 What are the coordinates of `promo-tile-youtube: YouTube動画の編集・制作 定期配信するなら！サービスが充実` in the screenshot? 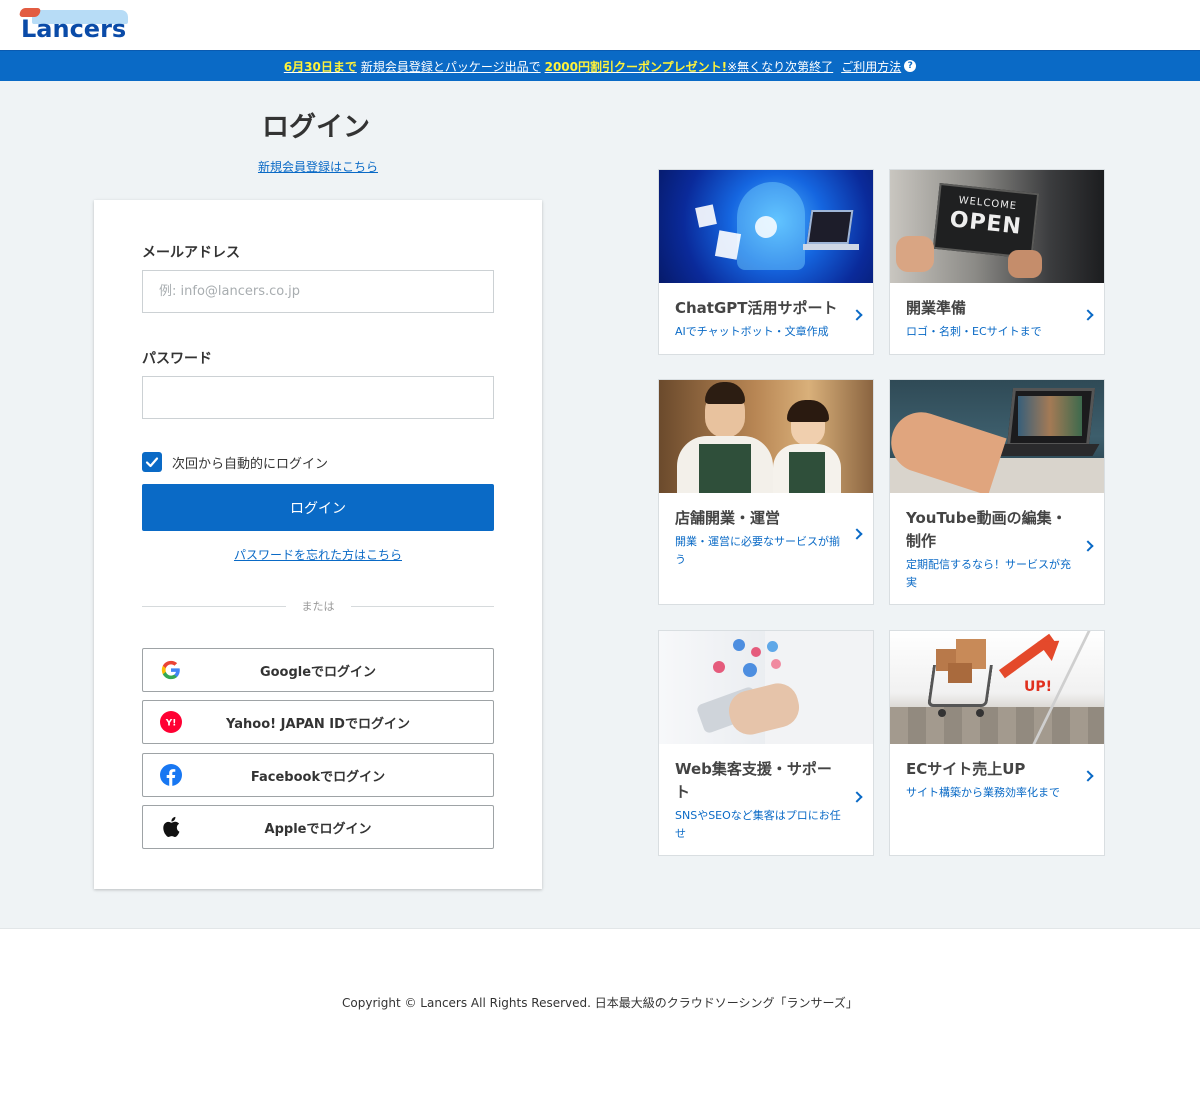 It's located at (997, 492).